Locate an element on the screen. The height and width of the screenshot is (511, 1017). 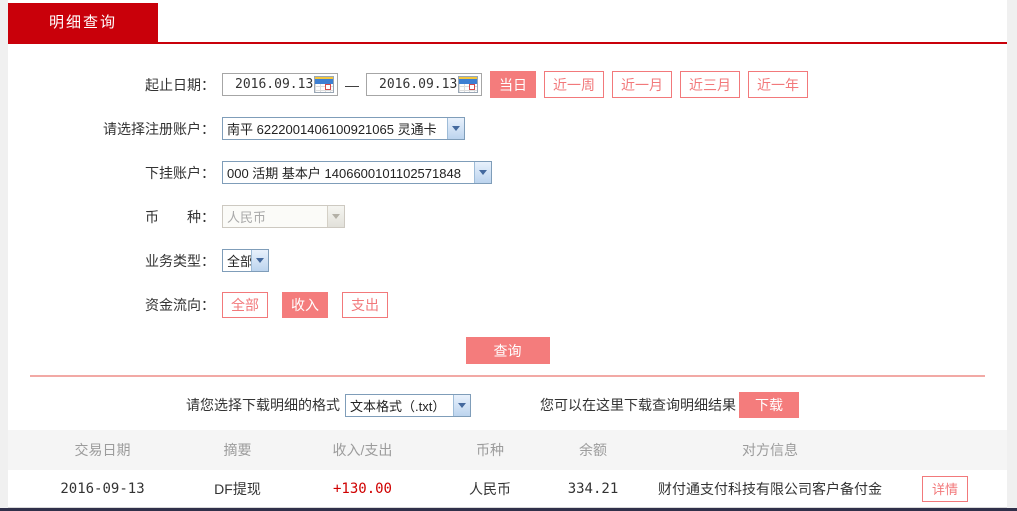
download-hint: 您可以在这里下载查询明细结果 is located at coordinates (638, 405).